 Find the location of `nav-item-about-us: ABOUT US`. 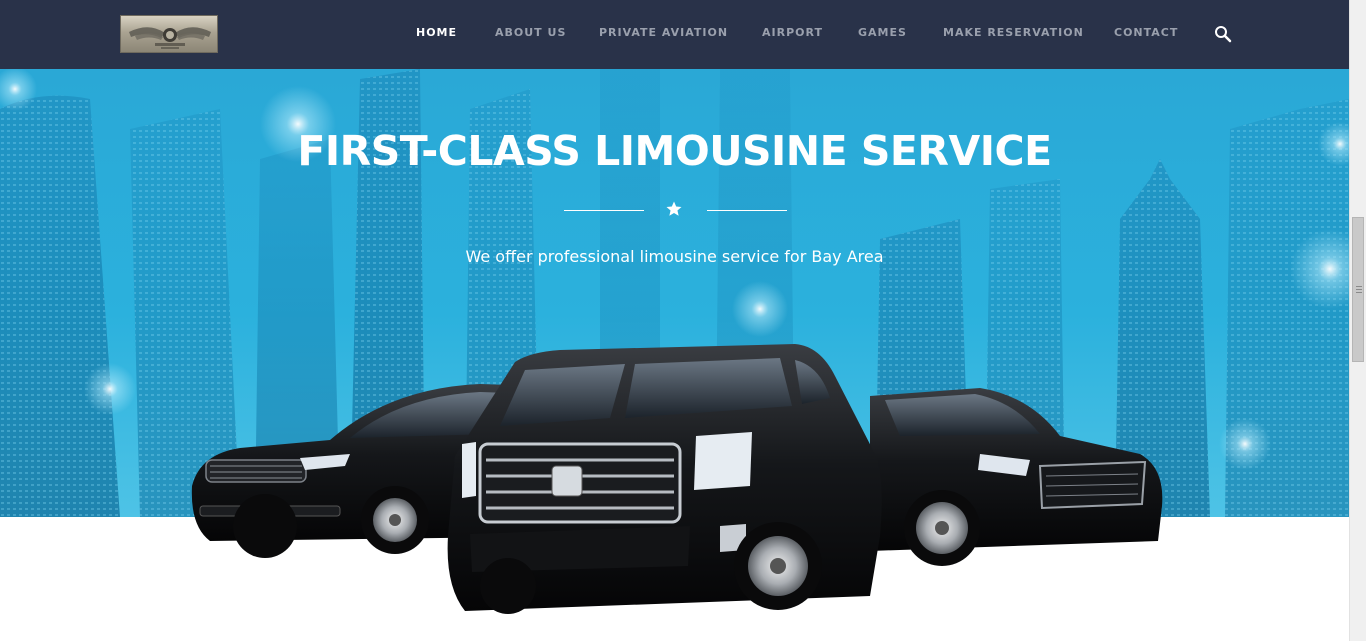

nav-item-about-us: ABOUT US is located at coordinates (530, 33).